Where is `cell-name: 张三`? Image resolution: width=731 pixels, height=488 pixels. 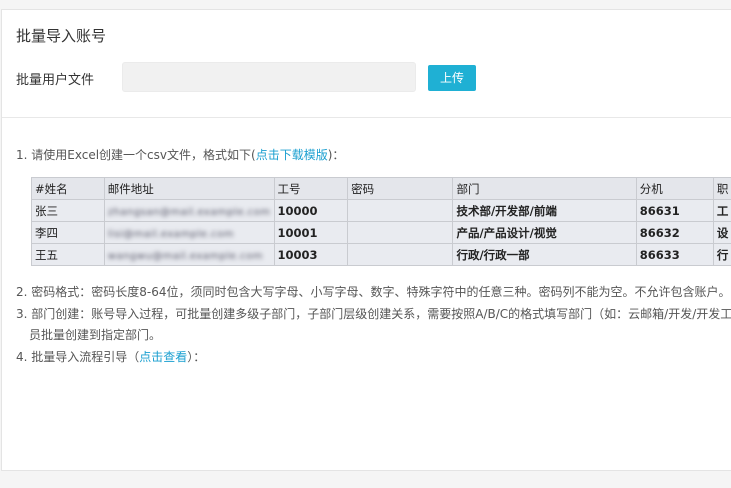
cell-name: 张三 is located at coordinates (68, 210).